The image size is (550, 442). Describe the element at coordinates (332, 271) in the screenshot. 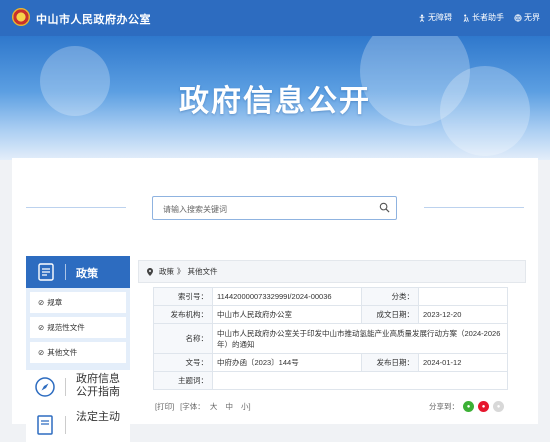

I see `breadcrumb: 政策 》 其他文件` at that location.